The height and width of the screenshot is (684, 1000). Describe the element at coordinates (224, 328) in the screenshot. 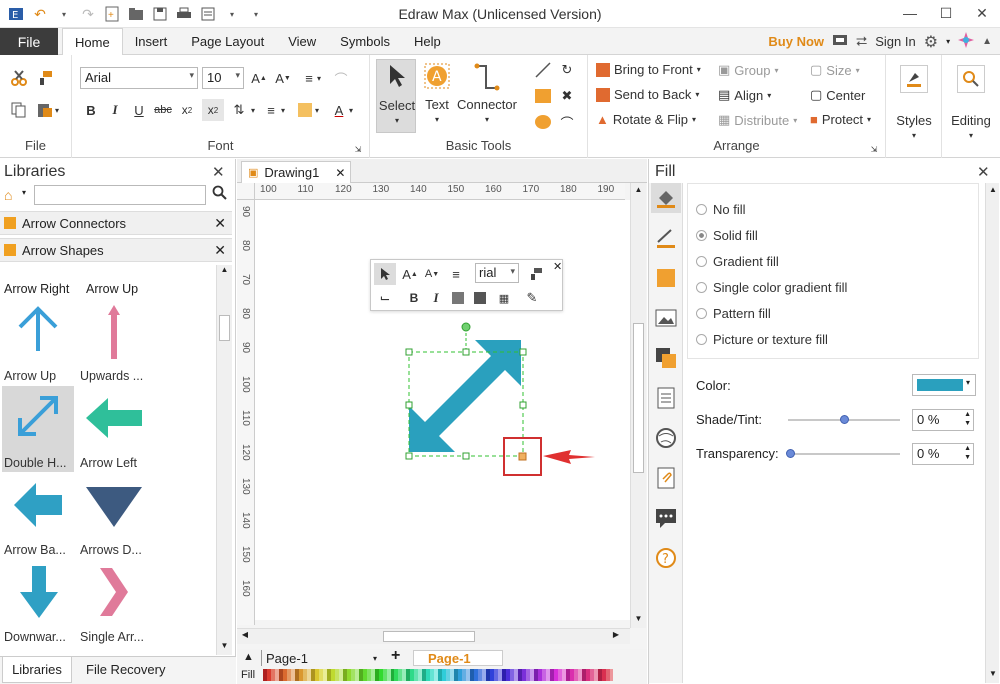

I see `libraries-scroll-thumb` at that location.